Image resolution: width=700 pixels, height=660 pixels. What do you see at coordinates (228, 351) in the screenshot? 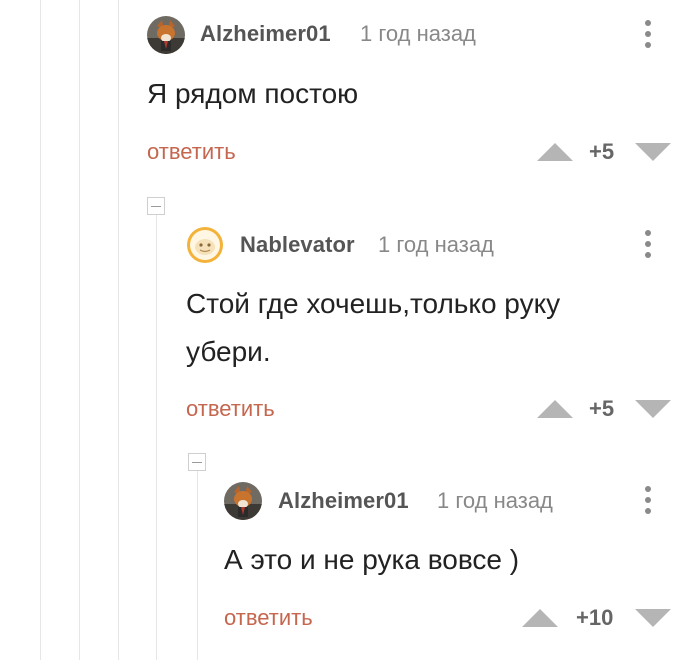
I see `comment-text-line: убери.` at bounding box center [228, 351].